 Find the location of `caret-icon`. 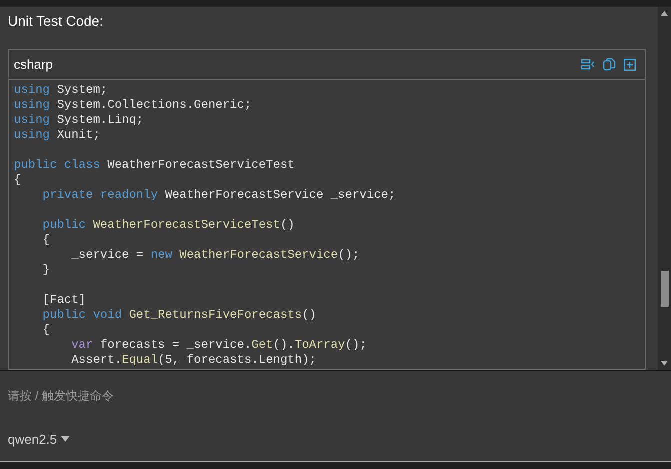

caret-icon is located at coordinates (65, 439).